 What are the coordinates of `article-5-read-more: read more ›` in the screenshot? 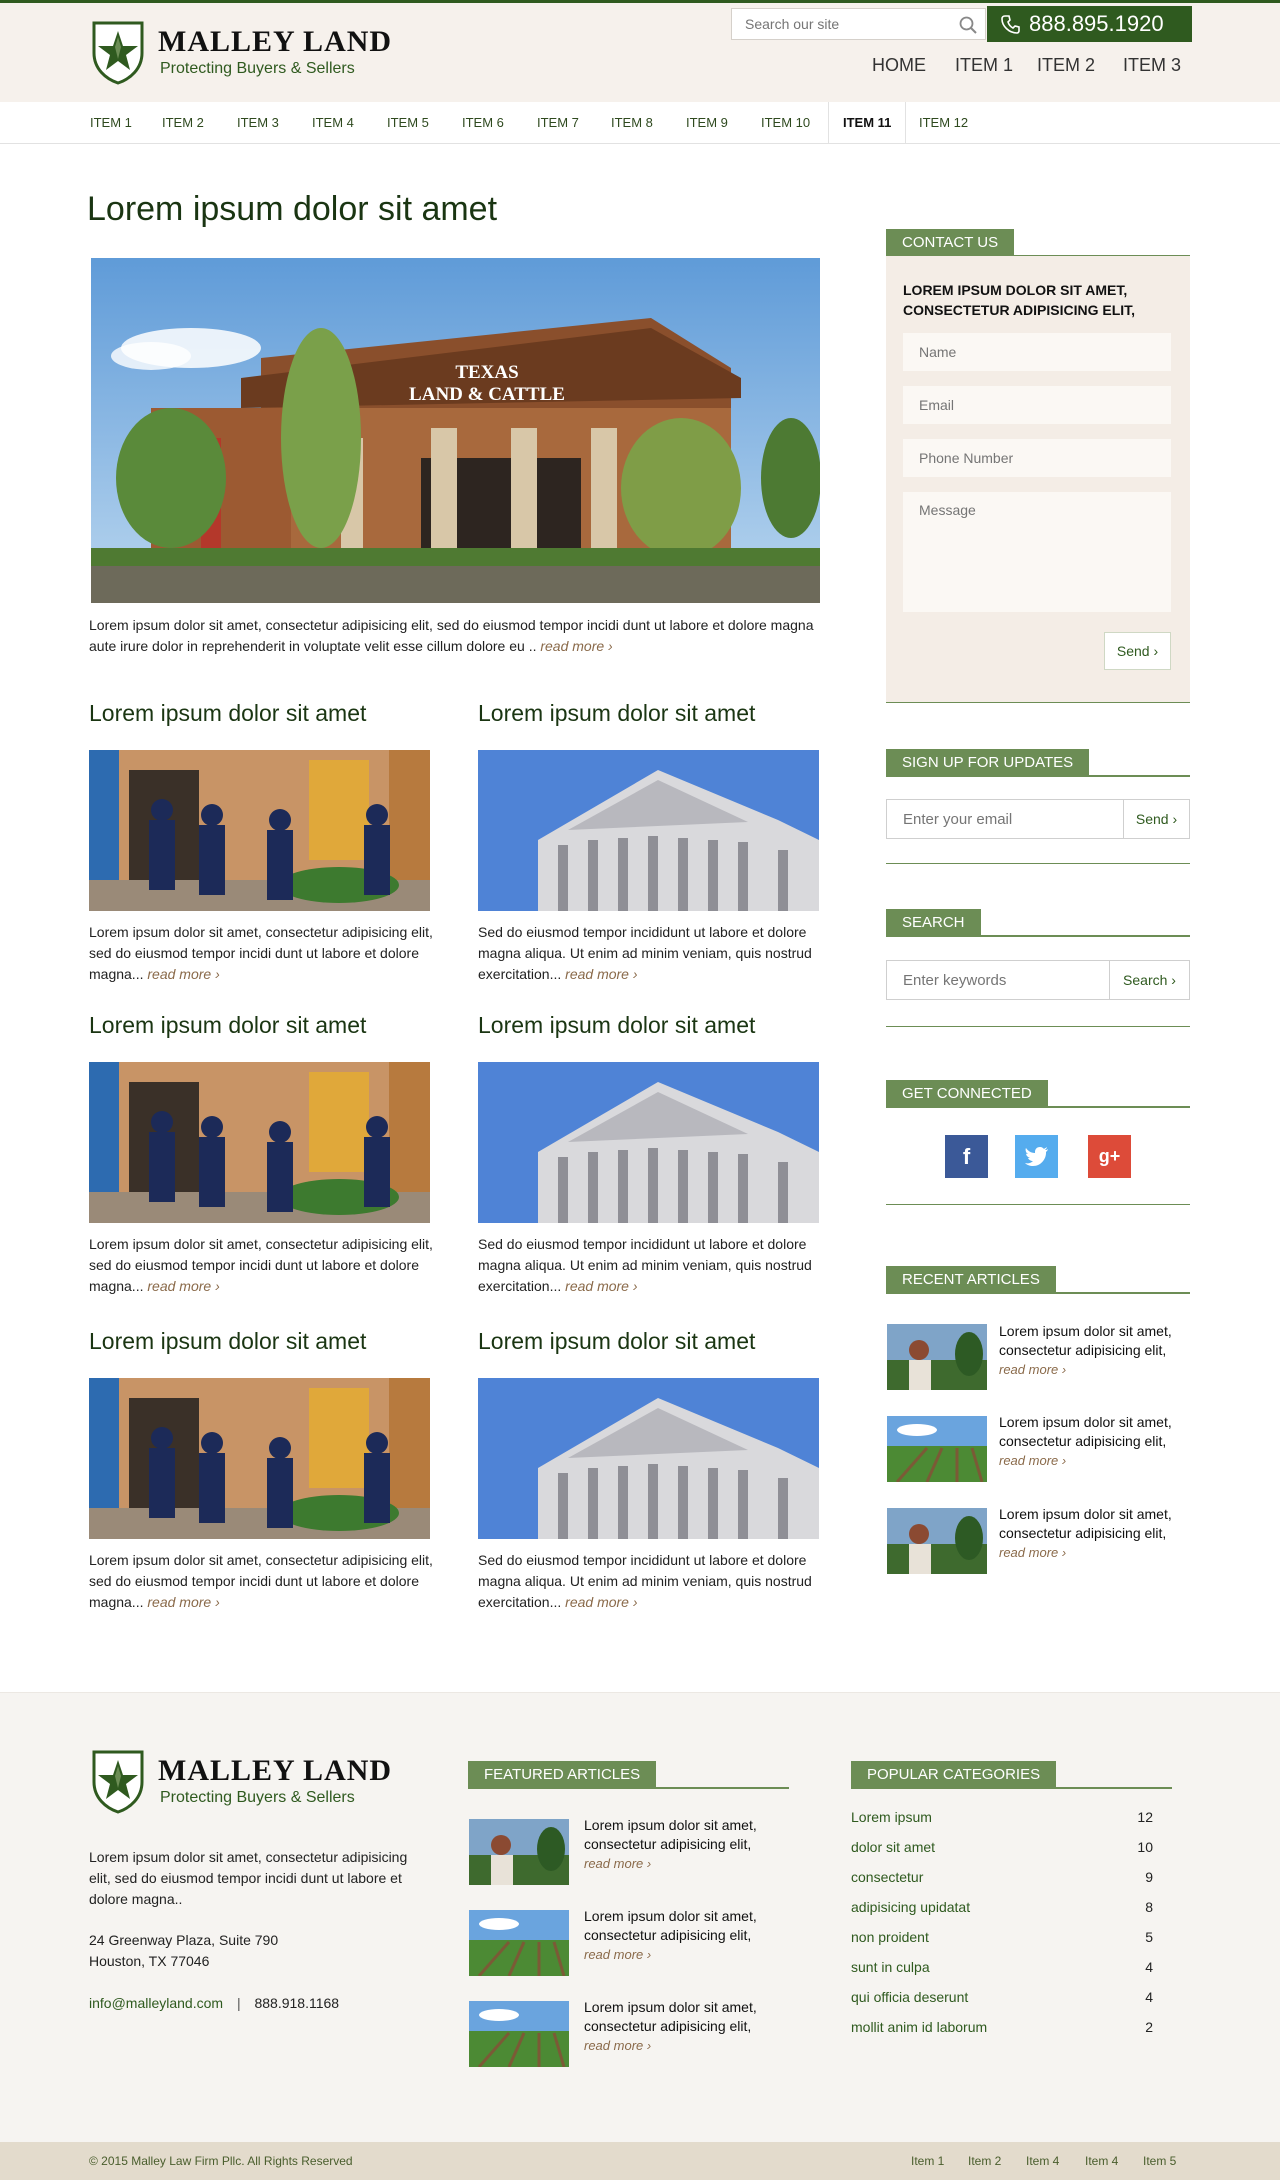 It's located at (183, 1602).